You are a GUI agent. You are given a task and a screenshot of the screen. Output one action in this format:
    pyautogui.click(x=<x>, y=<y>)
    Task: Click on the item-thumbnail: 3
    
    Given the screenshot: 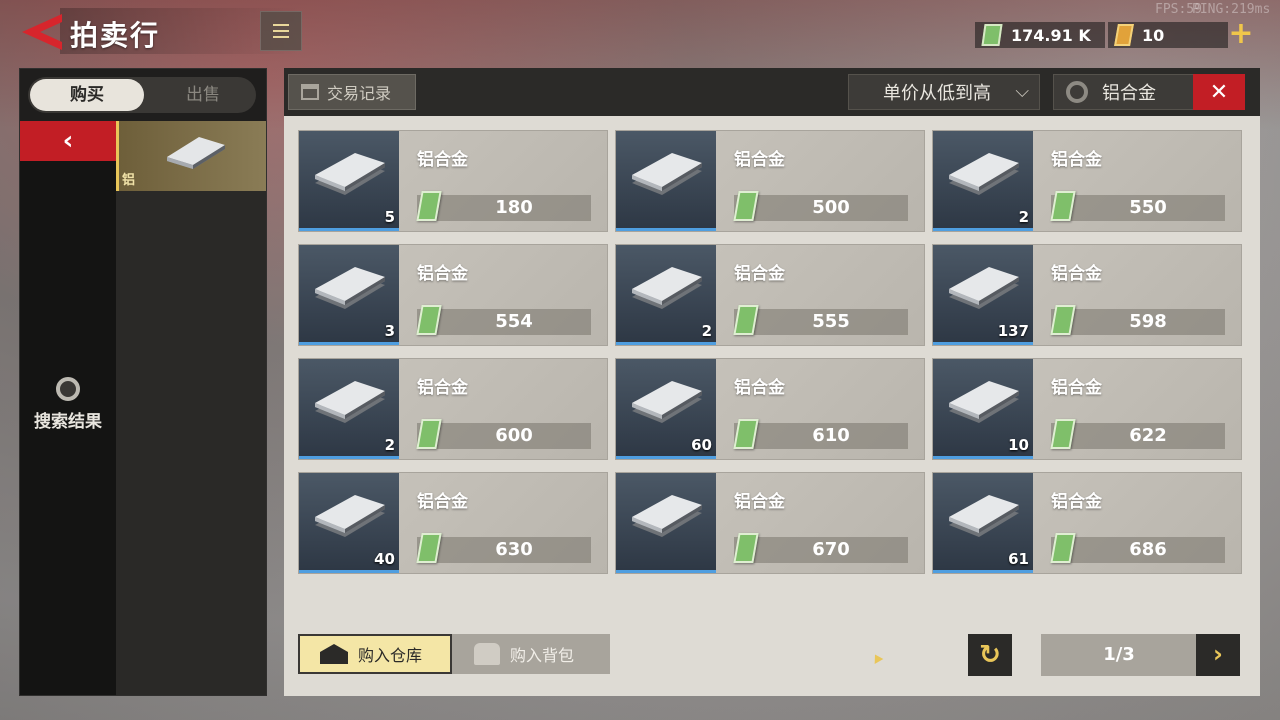 What is the action you would take?
    pyautogui.click(x=349, y=295)
    